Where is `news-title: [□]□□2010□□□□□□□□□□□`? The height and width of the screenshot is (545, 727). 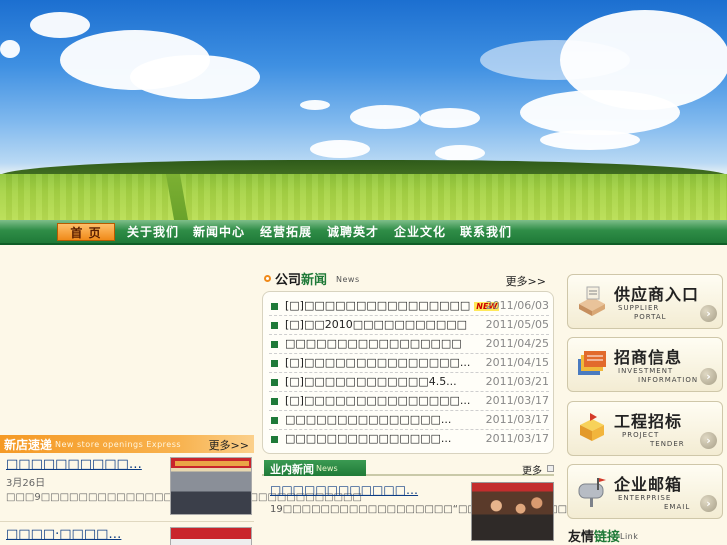 news-title: [□]□□2010□□□□□□□□□□□ is located at coordinates (376, 324).